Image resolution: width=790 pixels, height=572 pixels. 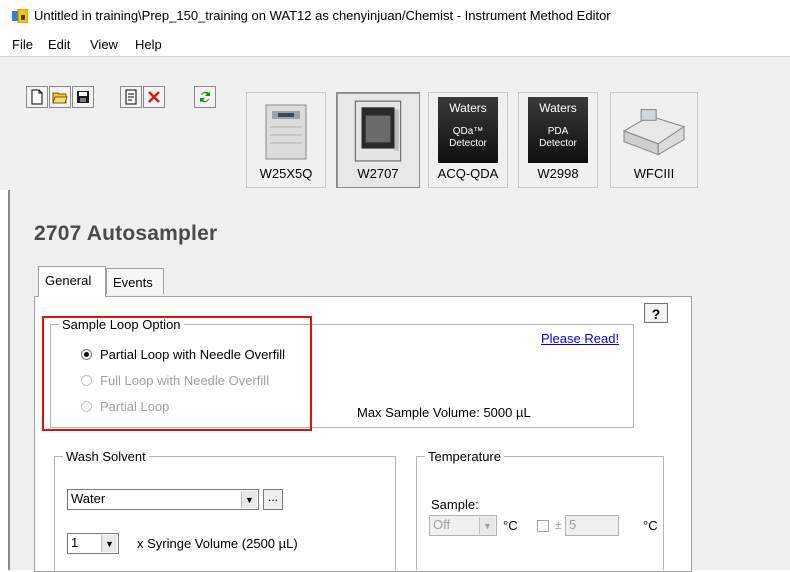 What do you see at coordinates (656, 313) in the screenshot?
I see `help-button: ?` at bounding box center [656, 313].